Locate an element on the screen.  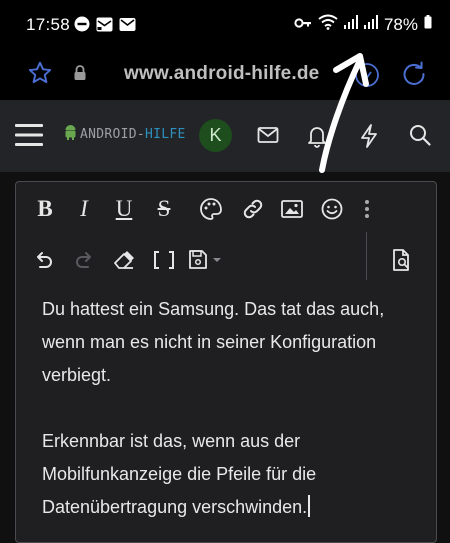
lightning-icon is located at coordinates (369, 138).